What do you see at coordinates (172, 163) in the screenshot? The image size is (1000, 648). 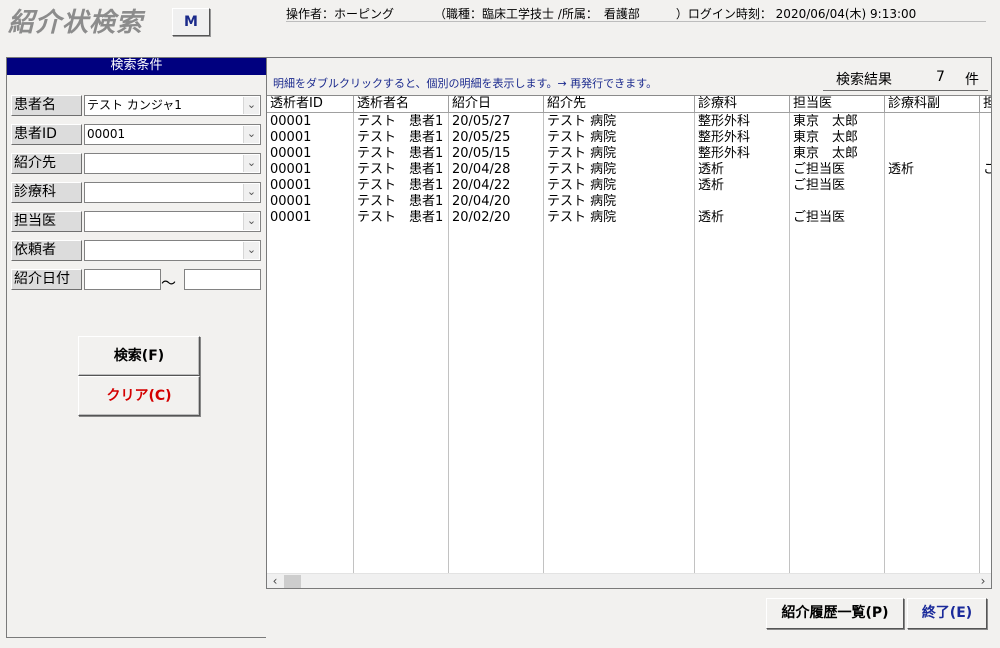 I see `referral-destination-combo: ⌄` at bounding box center [172, 163].